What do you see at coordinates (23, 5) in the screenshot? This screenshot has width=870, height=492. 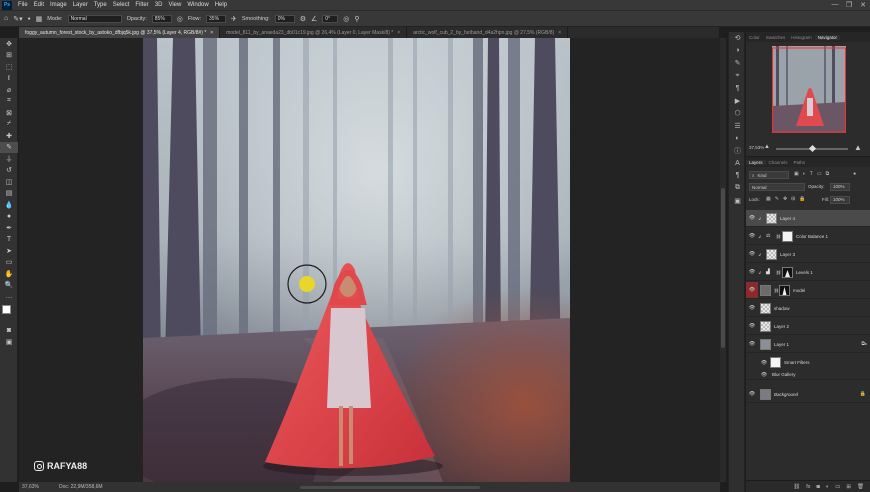 I see `menu-file: File` at bounding box center [23, 5].